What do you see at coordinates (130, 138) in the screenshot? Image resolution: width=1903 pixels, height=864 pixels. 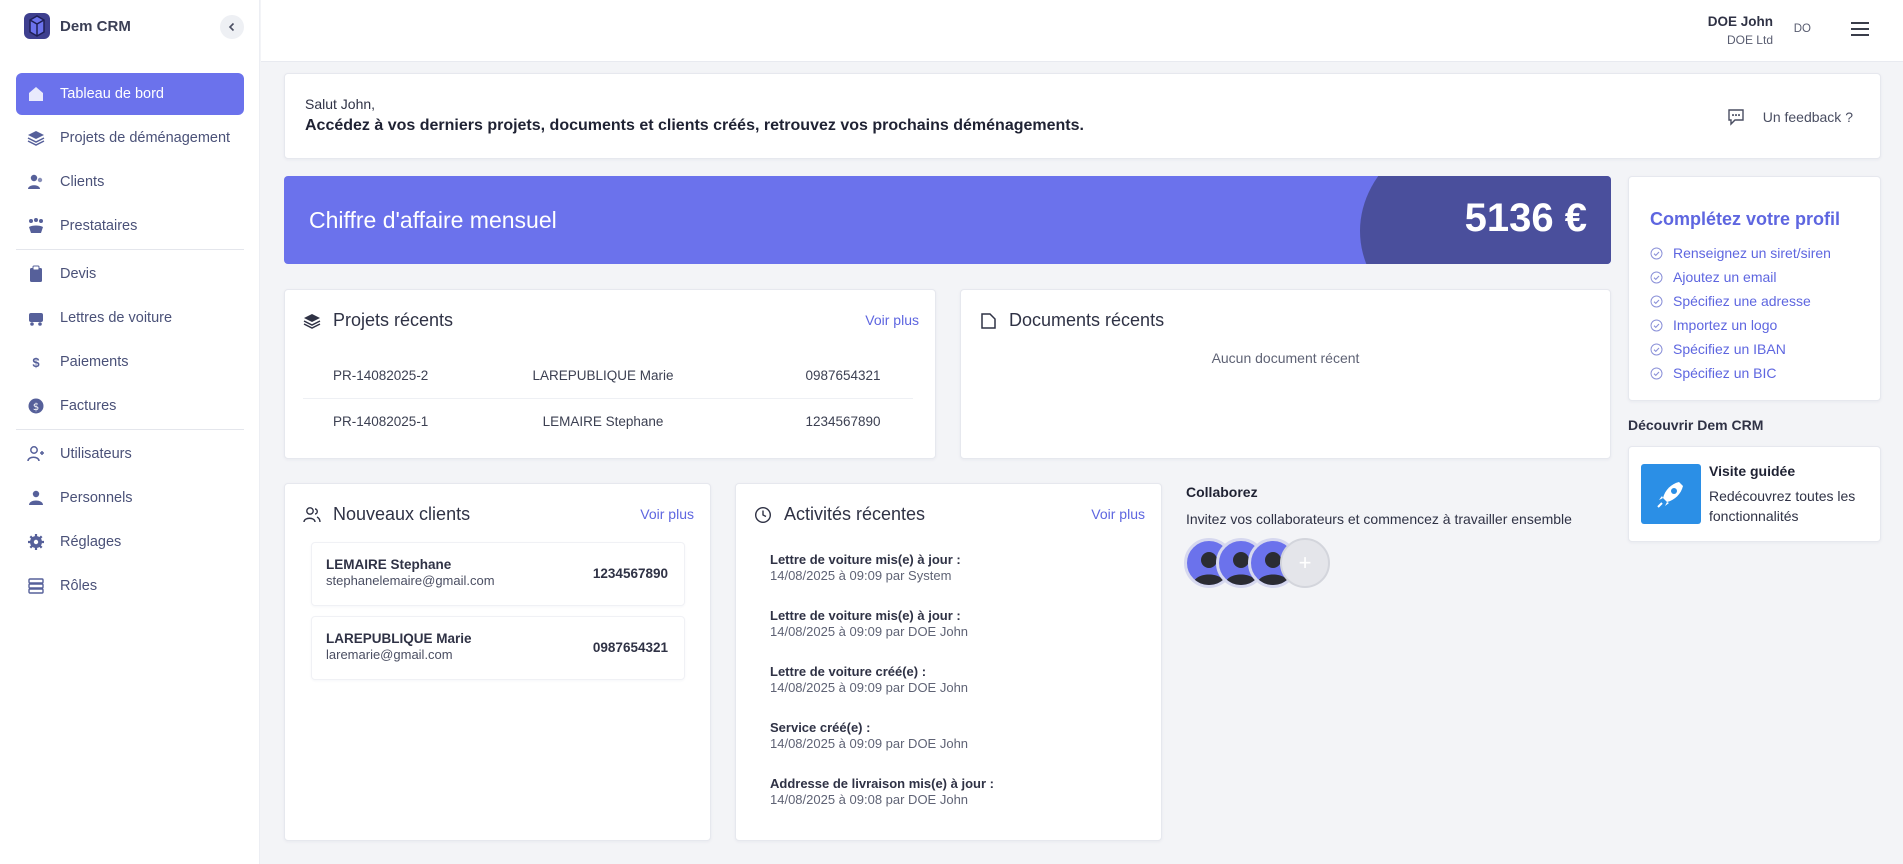 I see `sidebar-item-projets: Projets de déménagement` at bounding box center [130, 138].